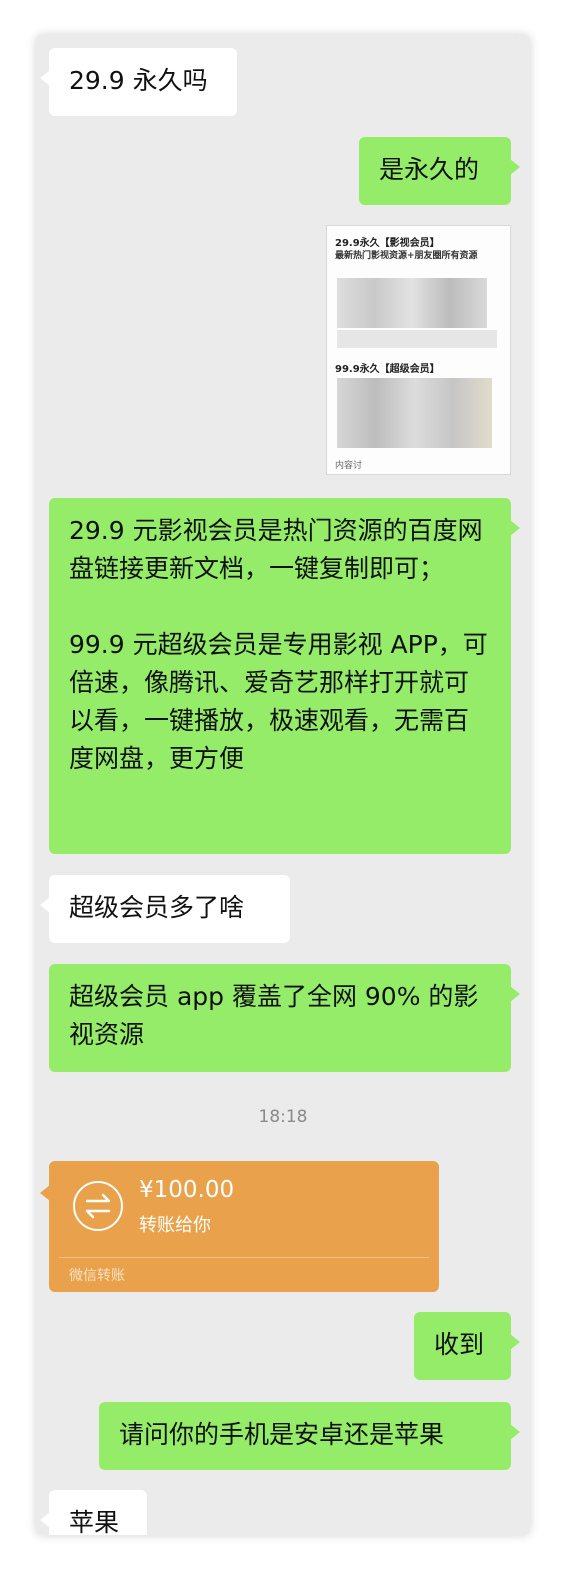 Image resolution: width=574 pixels, height=1596 pixels. I want to click on image-text-line: 29.9永久【影视会员】, so click(387, 243).